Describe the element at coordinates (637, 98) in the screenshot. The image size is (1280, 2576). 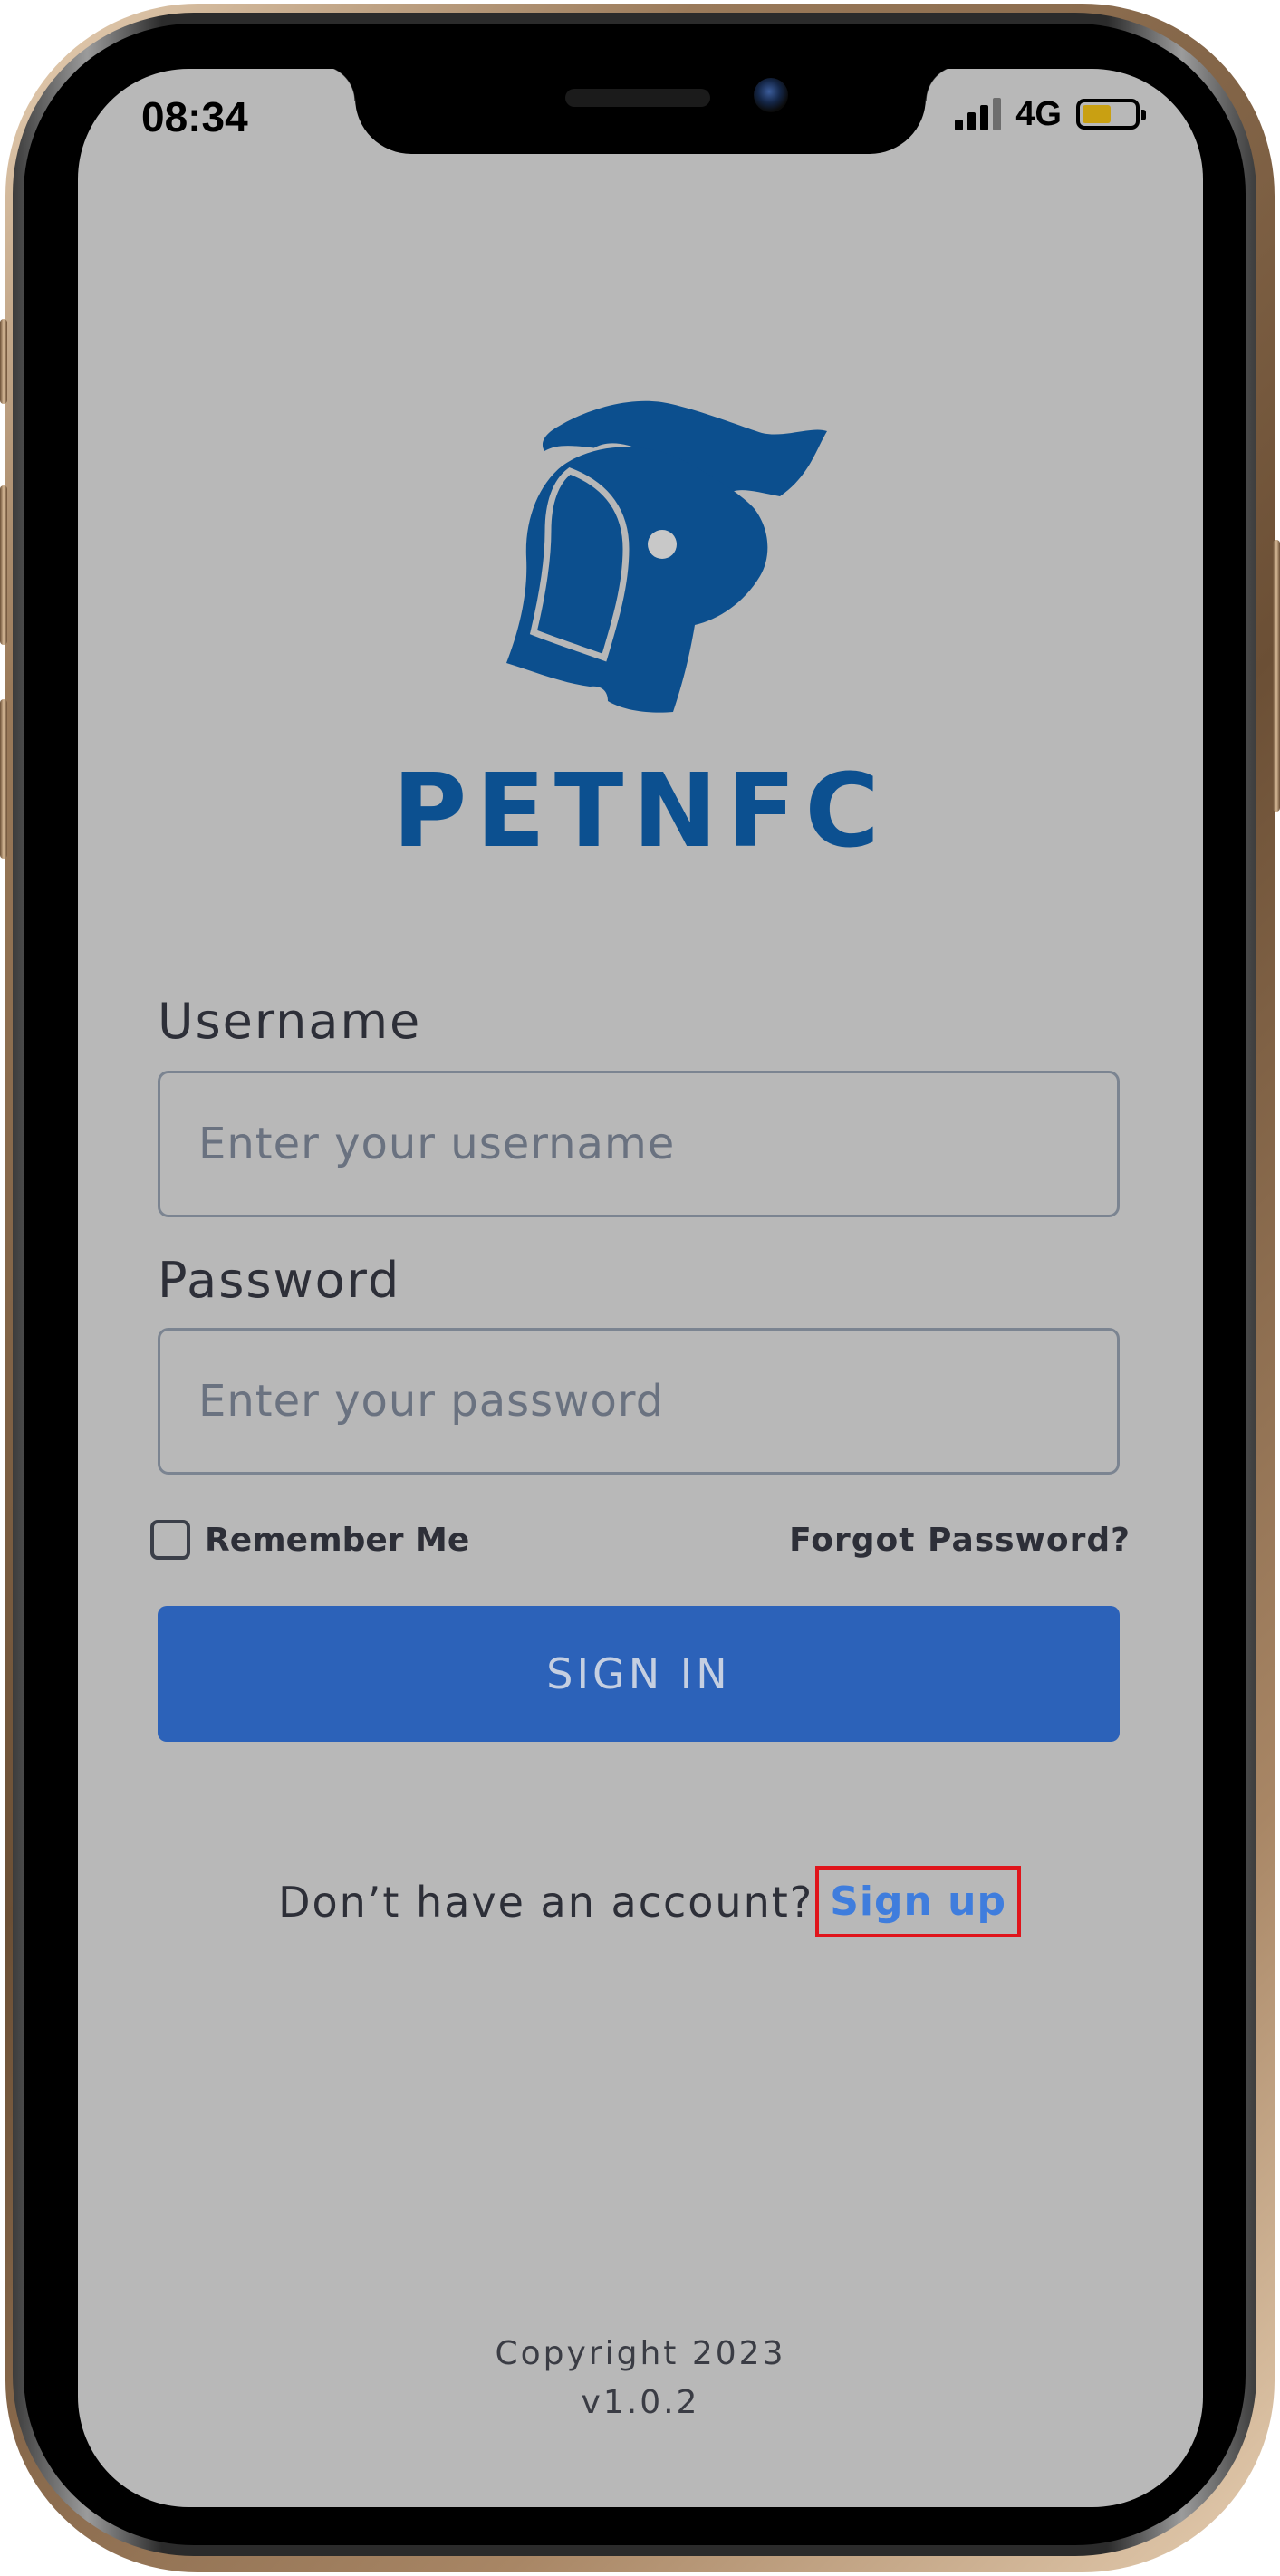
I see `earpiece-speaker` at that location.